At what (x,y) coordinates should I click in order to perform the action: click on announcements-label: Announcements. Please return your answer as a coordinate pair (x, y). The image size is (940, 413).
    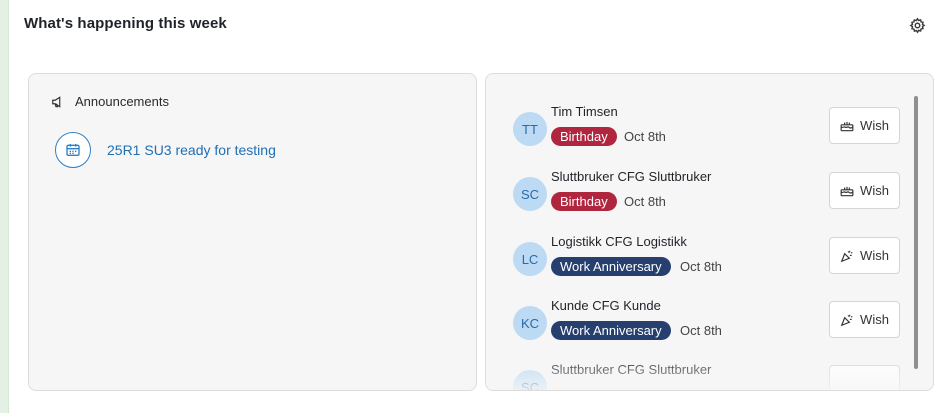
    Looking at the image, I should click on (122, 101).